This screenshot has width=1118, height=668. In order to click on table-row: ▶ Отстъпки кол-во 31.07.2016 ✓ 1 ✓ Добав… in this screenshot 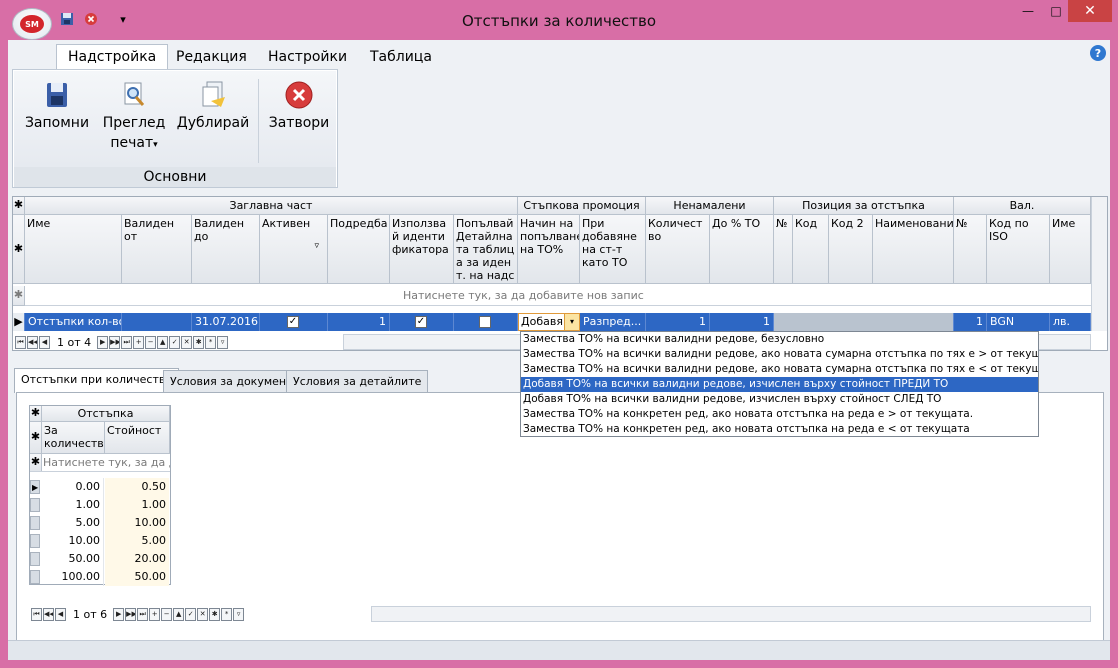, I will do `click(552, 322)`.